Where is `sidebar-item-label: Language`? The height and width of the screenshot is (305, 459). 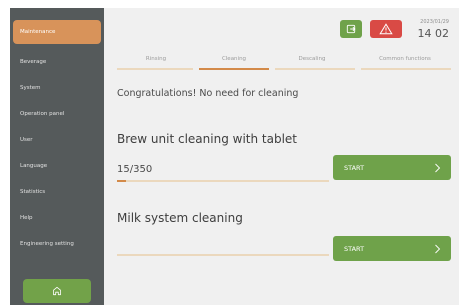
sidebar-item-label: Language is located at coordinates (34, 166).